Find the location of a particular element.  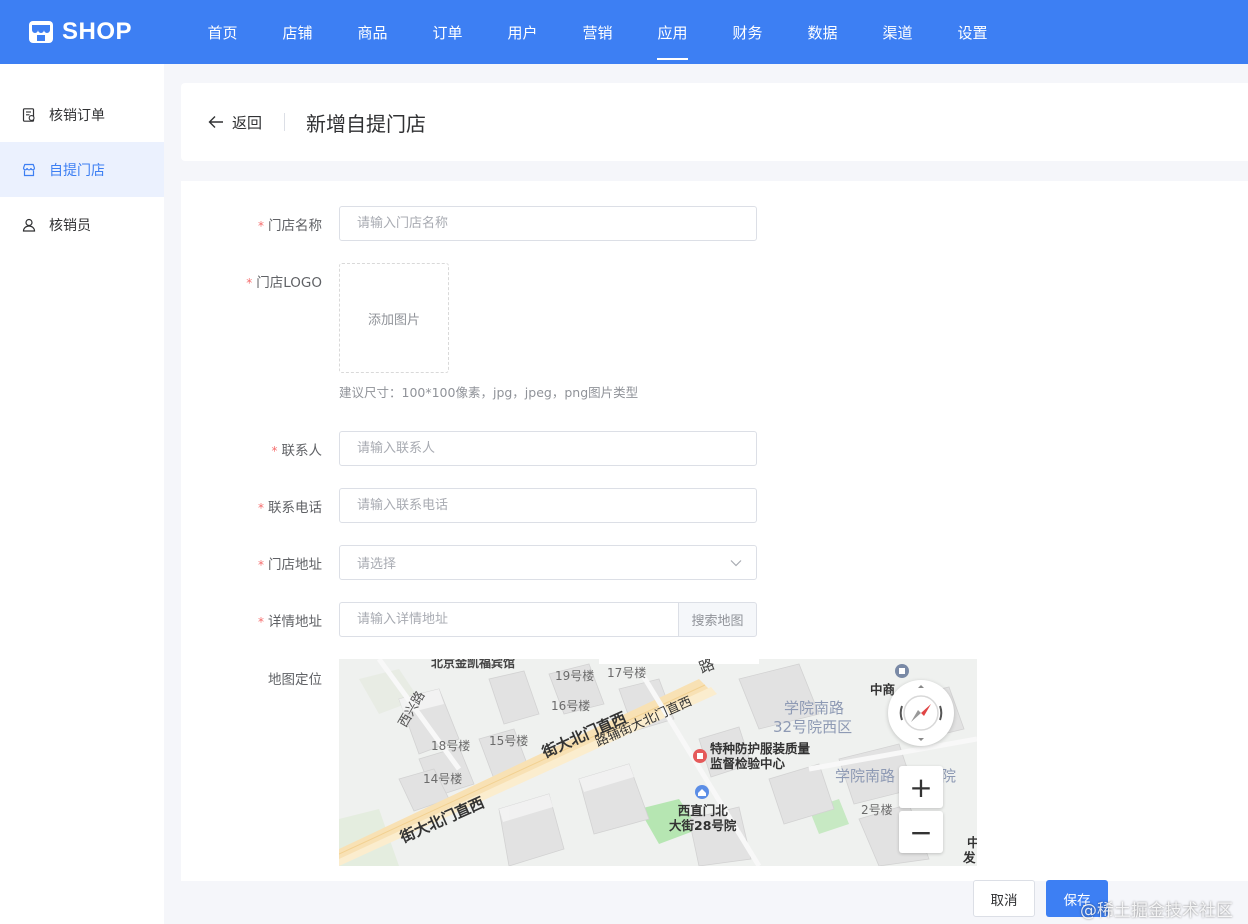

store-name-input is located at coordinates (548, 223).